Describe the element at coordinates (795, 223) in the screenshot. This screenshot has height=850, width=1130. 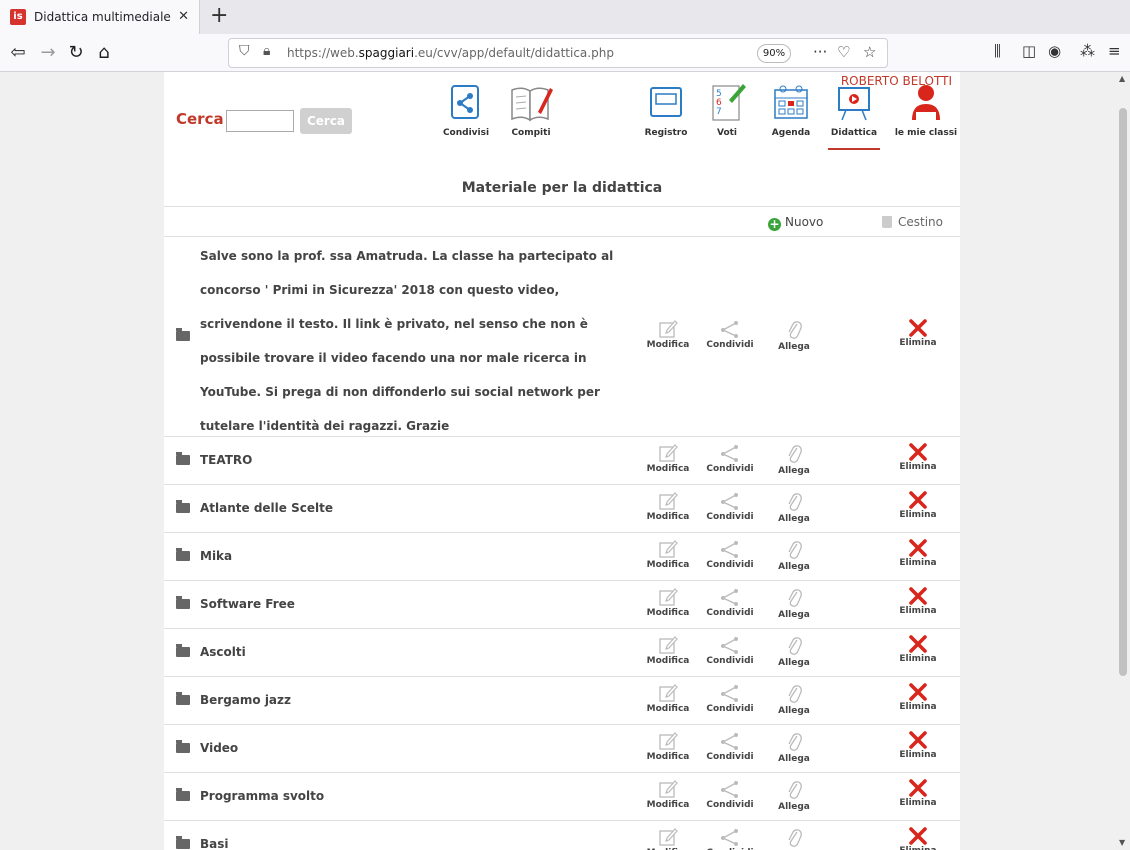
I see `new-button: + Nuovo` at that location.